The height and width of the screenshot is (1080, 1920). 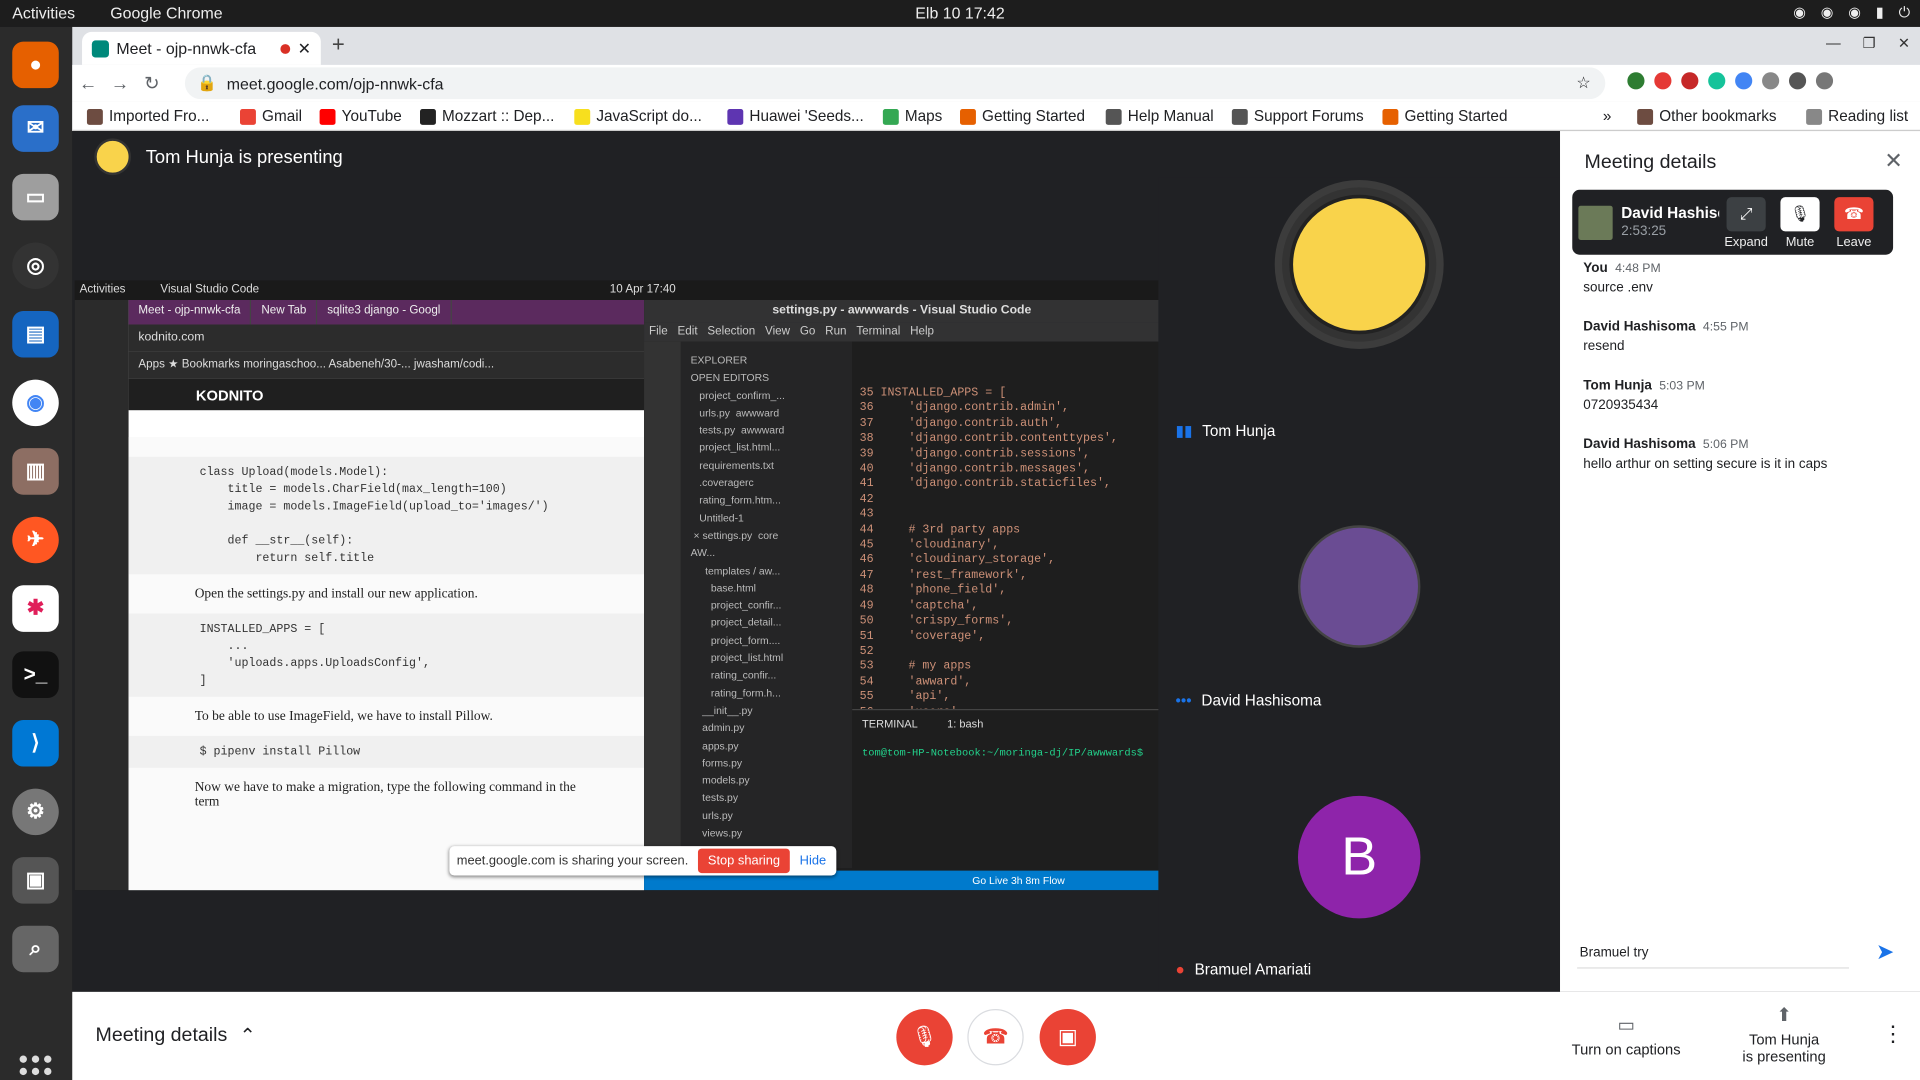 What do you see at coordinates (1067, 1037) in the screenshot?
I see `camera-toggle-button: ▣` at bounding box center [1067, 1037].